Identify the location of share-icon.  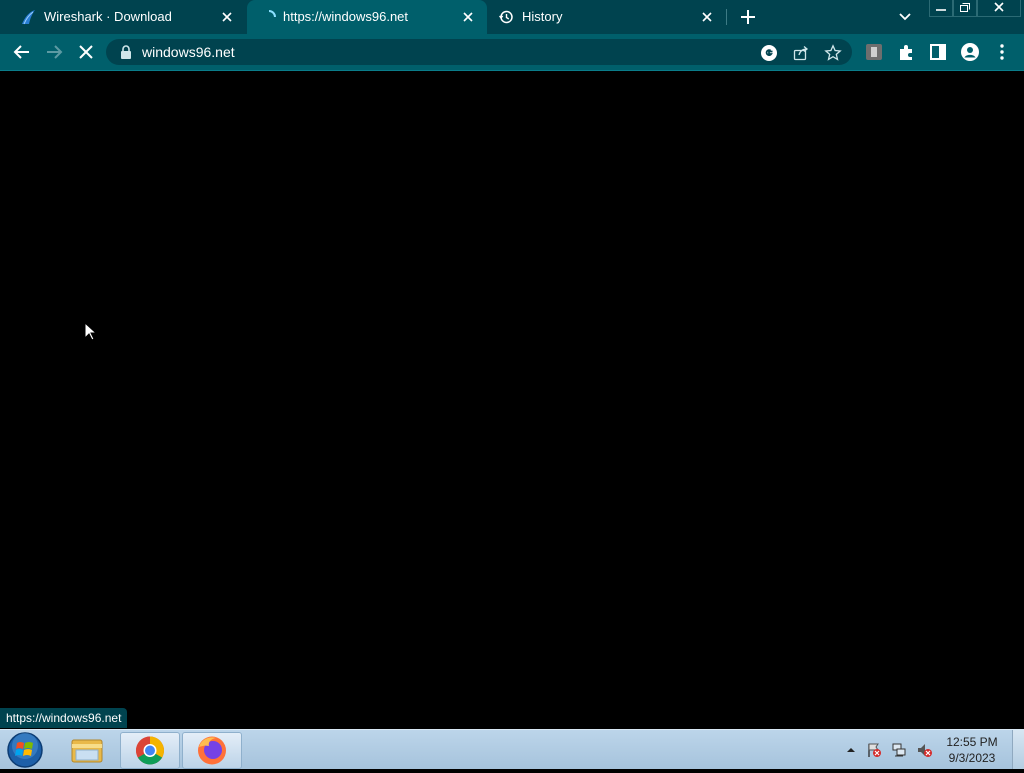
(801, 53).